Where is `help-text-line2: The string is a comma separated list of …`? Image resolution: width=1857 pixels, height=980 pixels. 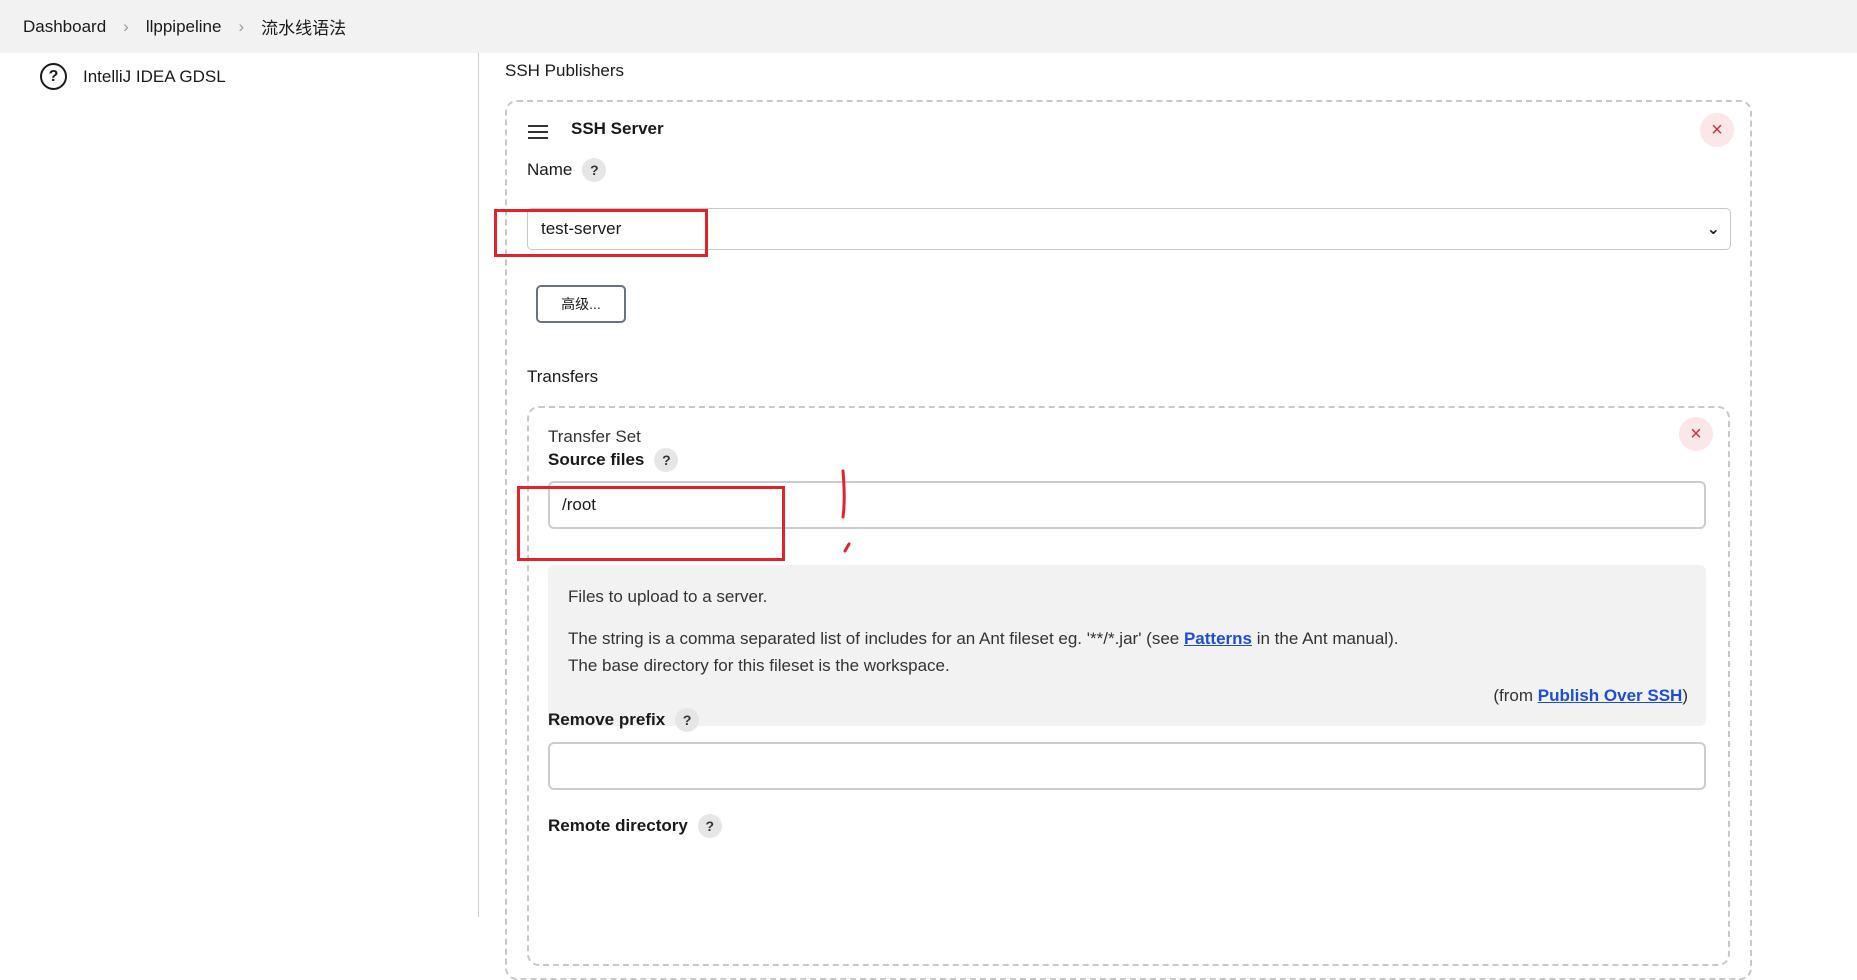
help-text-line2: The string is a comma separated list of … is located at coordinates (983, 638).